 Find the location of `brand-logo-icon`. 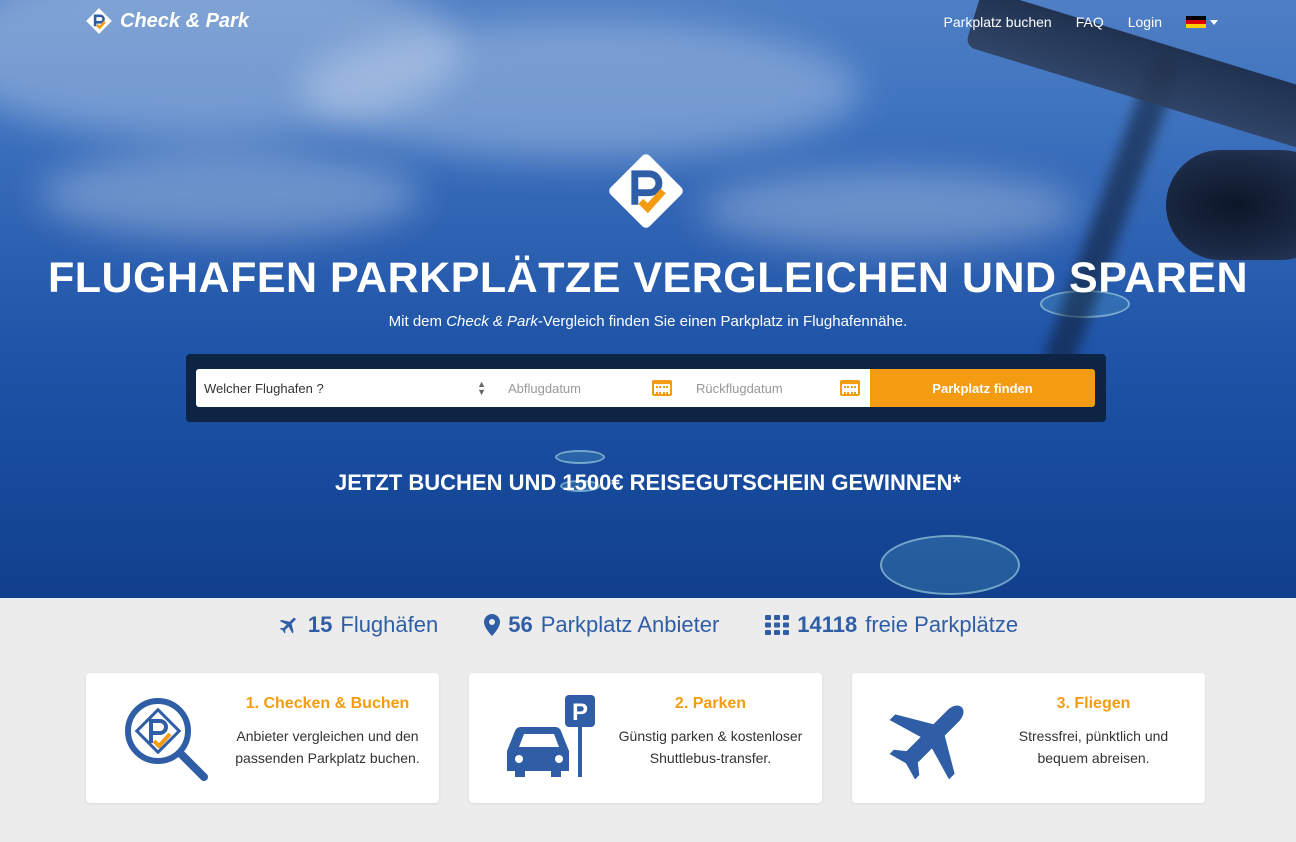

brand-logo-icon is located at coordinates (99, 21).